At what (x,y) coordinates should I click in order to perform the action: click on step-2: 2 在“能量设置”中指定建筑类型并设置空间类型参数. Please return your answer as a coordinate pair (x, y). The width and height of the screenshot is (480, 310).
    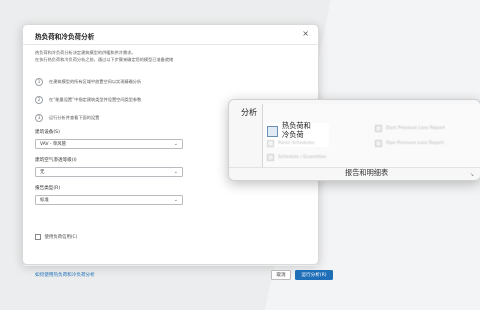
    Looking at the image, I should click on (88, 100).